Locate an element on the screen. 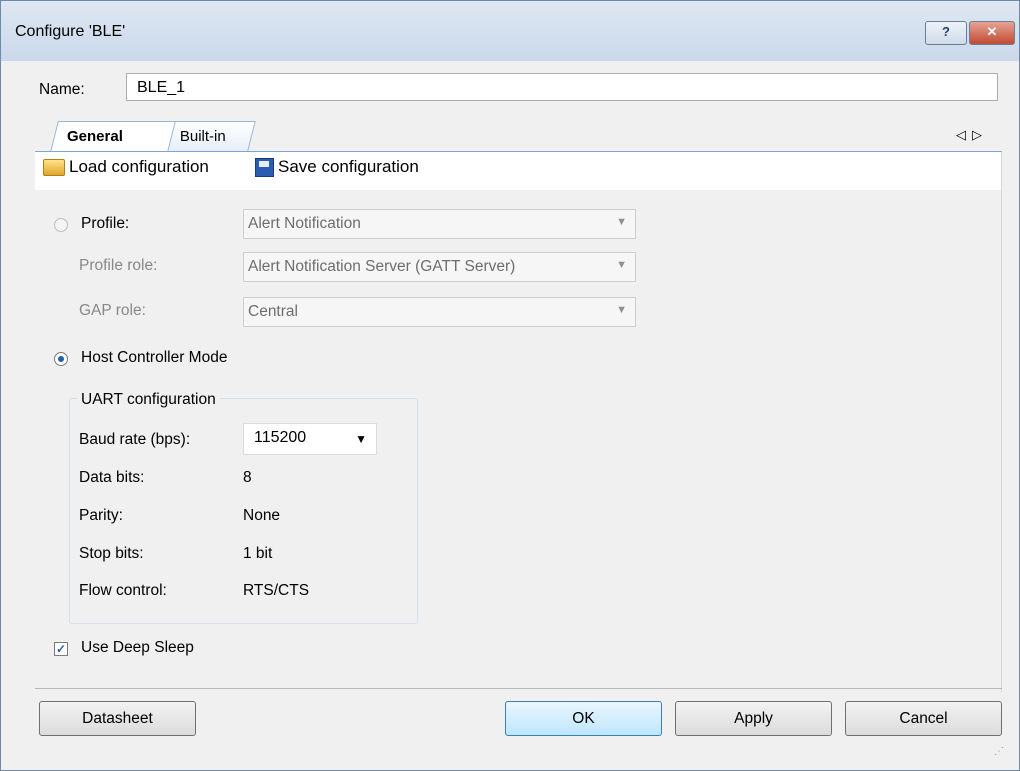 Image resolution: width=1020 pixels, height=771 pixels. profile-label: Profile: is located at coordinates (105, 223).